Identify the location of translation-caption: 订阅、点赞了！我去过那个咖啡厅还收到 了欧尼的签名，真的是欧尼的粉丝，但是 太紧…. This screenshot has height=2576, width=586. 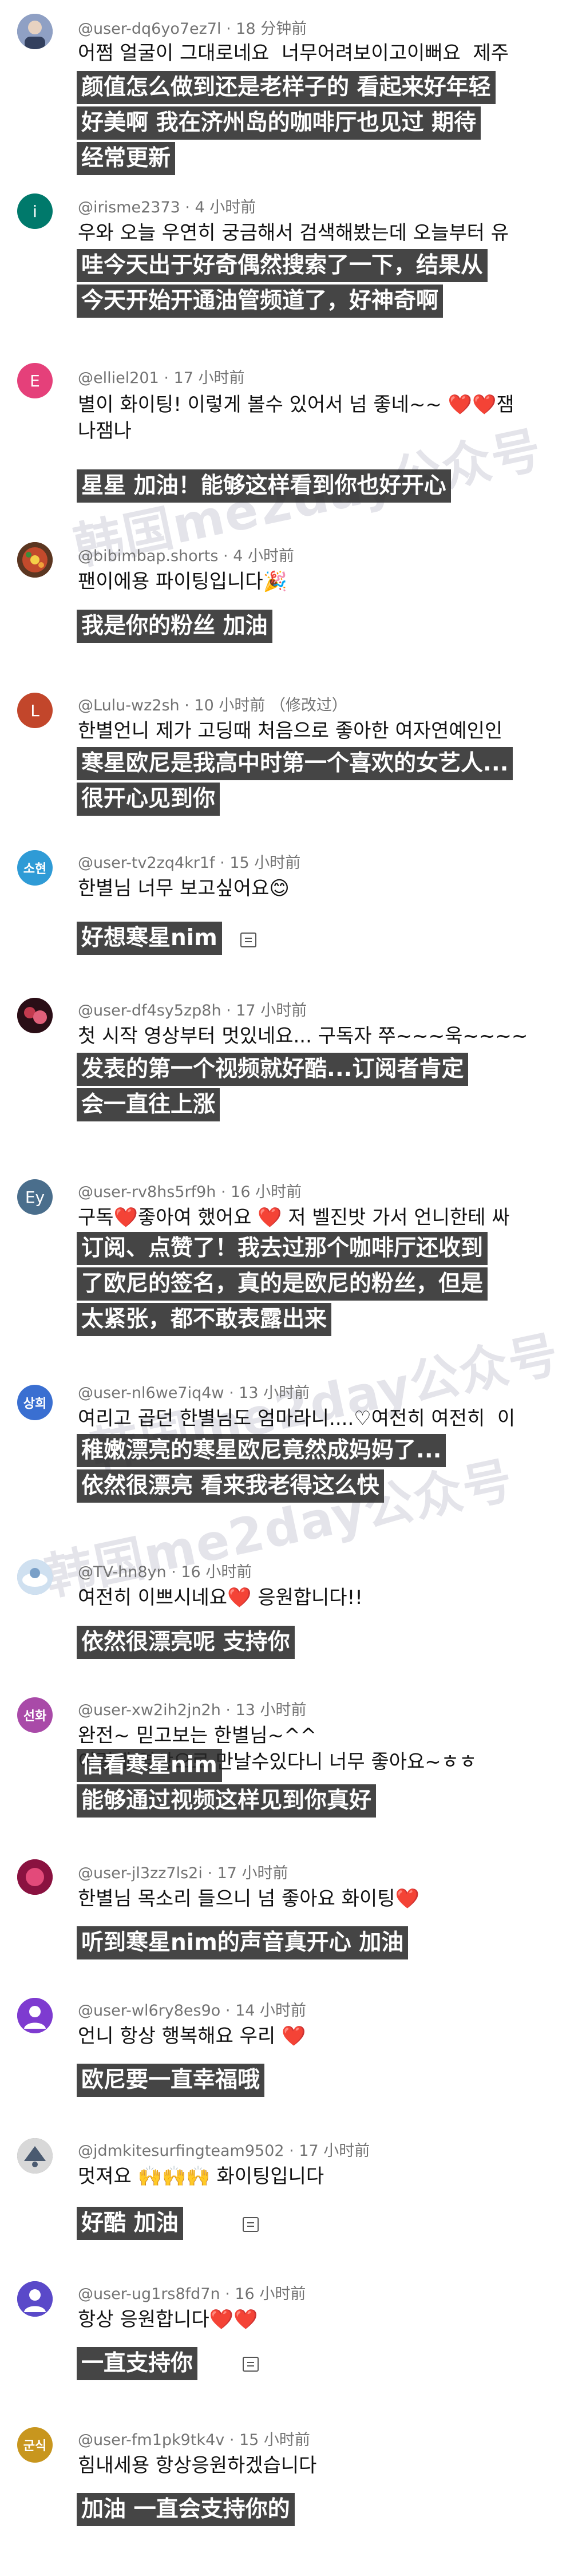
(282, 1285).